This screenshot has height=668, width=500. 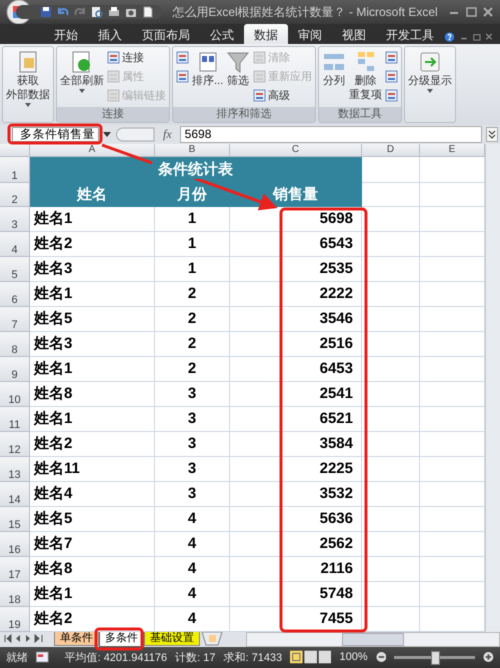 I want to click on formula-field: 5698, so click(x=331, y=135).